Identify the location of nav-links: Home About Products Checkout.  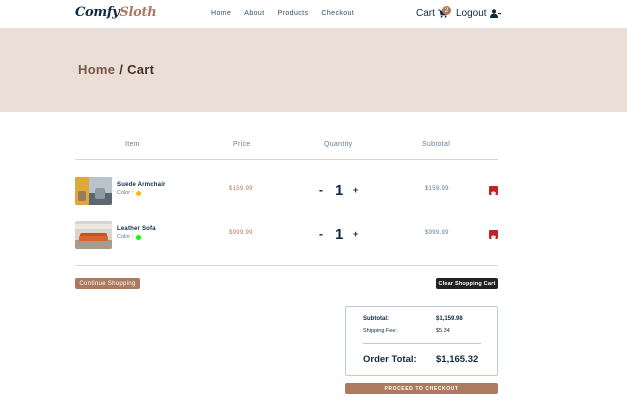
(282, 13).